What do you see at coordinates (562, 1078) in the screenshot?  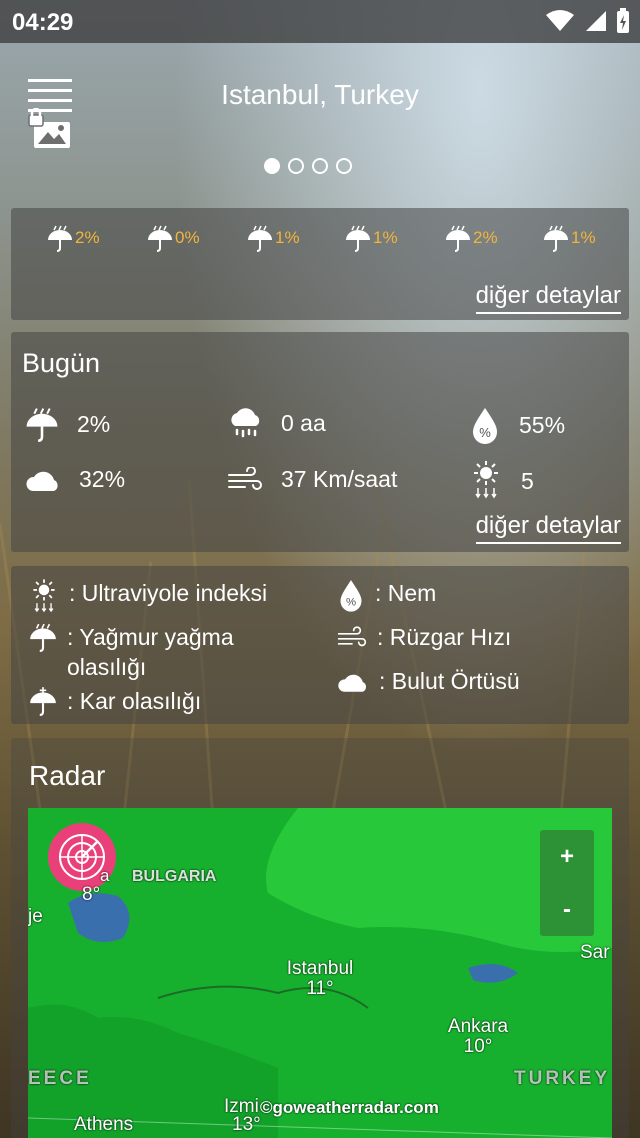 I see `map-label-turkey: TURKEY` at bounding box center [562, 1078].